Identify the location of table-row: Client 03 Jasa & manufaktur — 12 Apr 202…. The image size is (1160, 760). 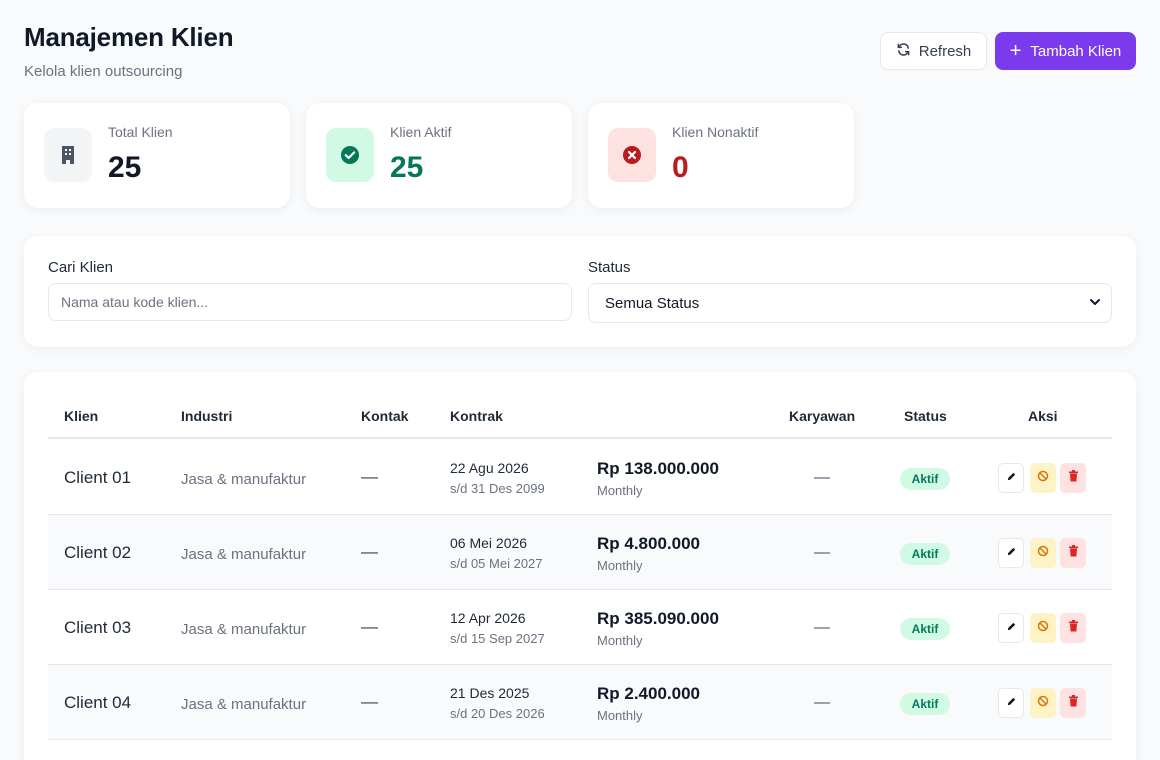
(580, 627).